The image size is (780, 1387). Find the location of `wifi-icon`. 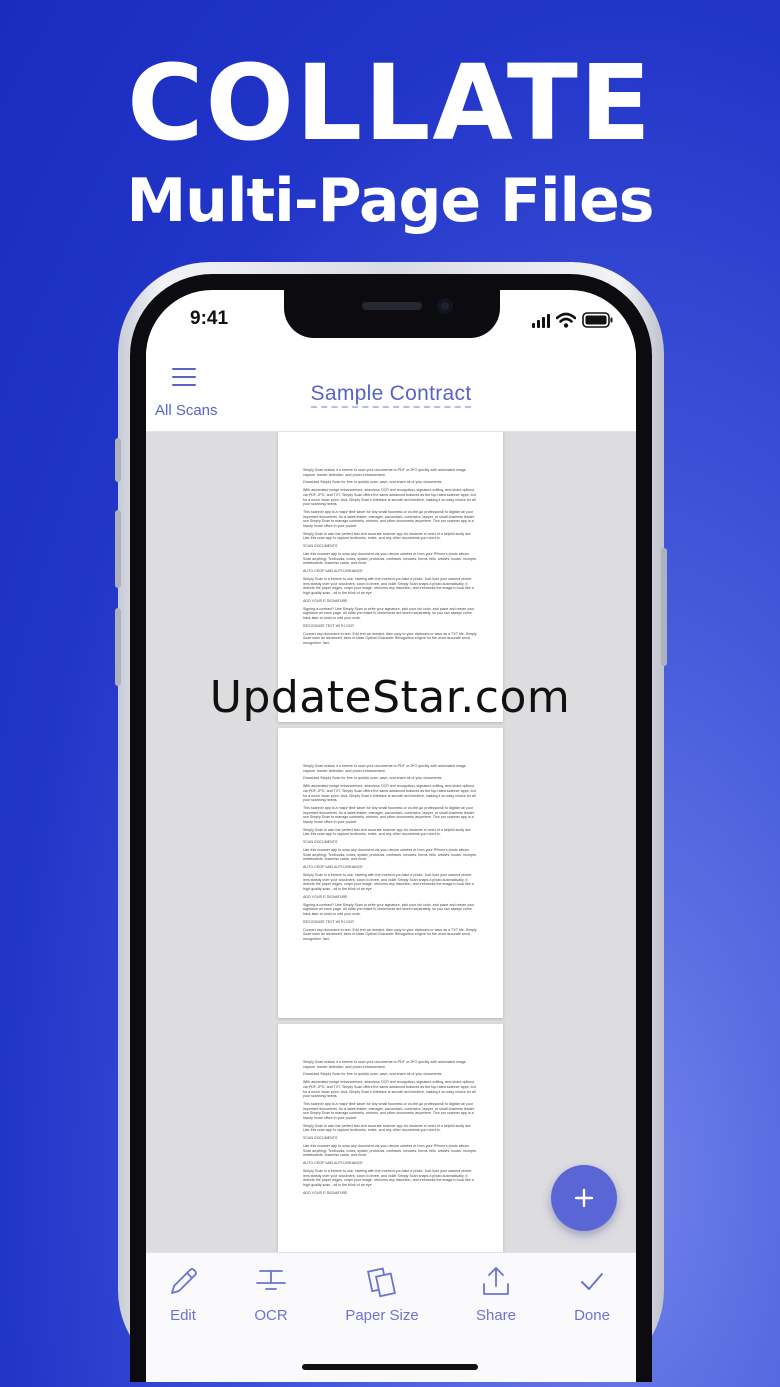

wifi-icon is located at coordinates (566, 320).